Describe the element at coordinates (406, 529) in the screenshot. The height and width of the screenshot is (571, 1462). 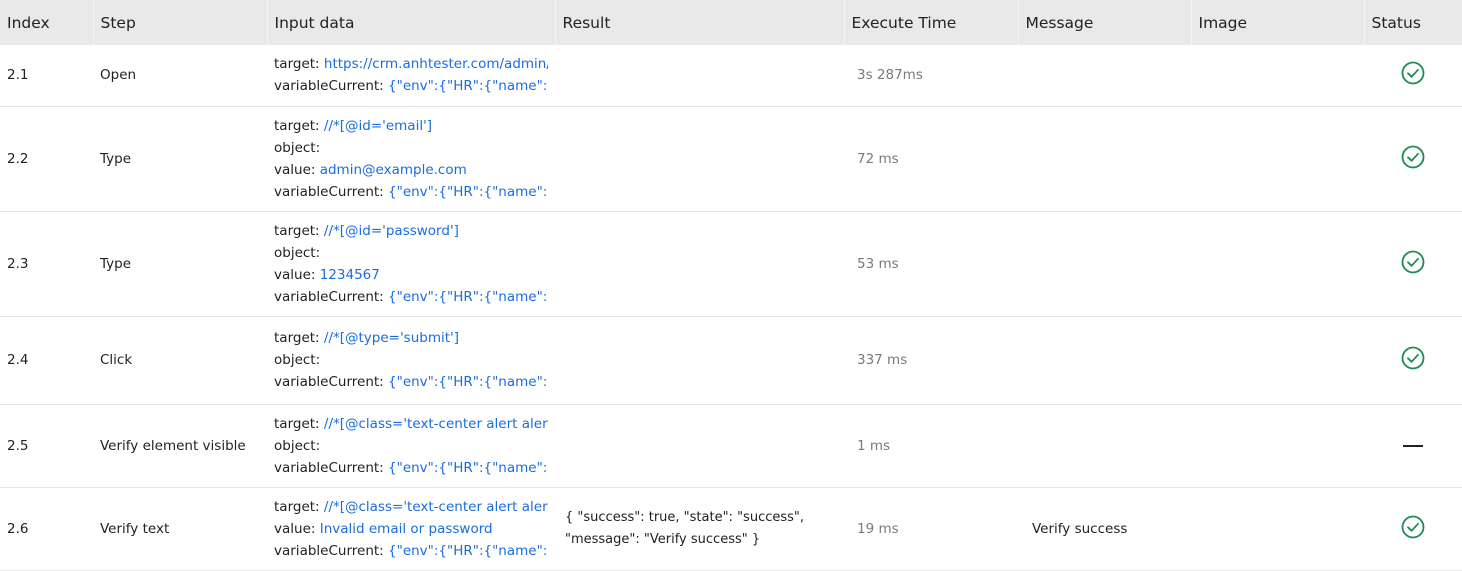
I see `input-value: Invalid email or password` at that location.